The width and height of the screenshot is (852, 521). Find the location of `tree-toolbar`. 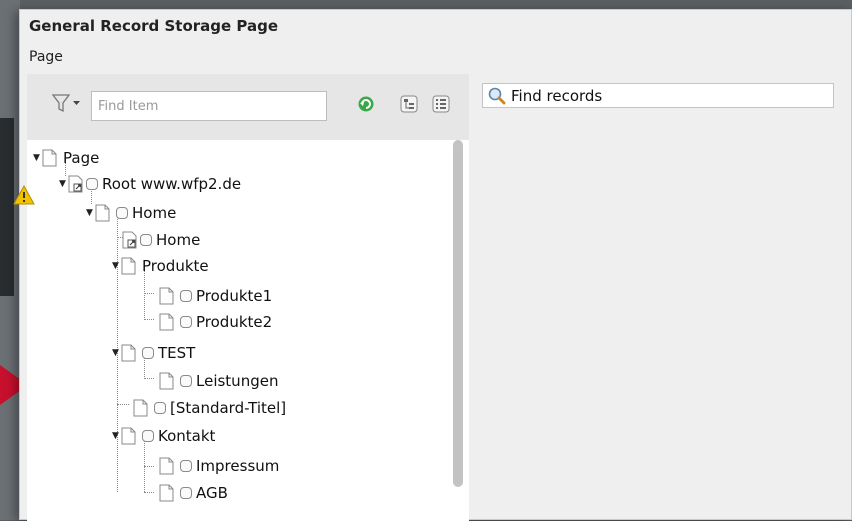

tree-toolbar is located at coordinates (248, 104).